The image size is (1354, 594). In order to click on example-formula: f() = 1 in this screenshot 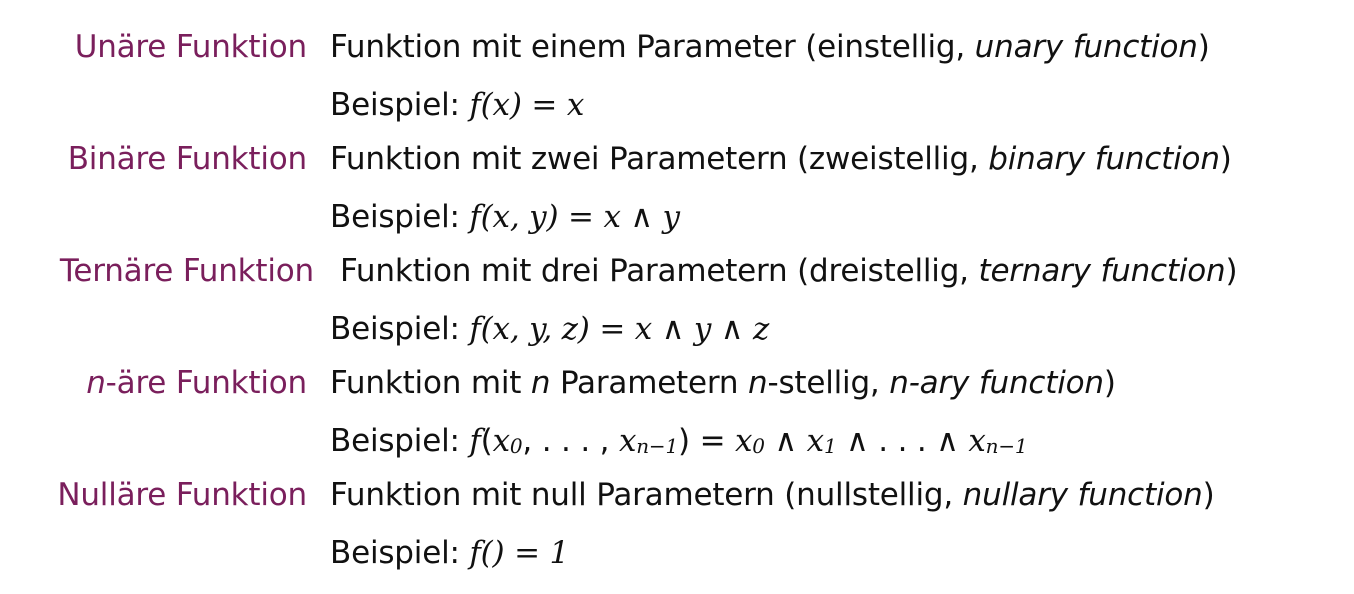, I will do `click(519, 553)`.